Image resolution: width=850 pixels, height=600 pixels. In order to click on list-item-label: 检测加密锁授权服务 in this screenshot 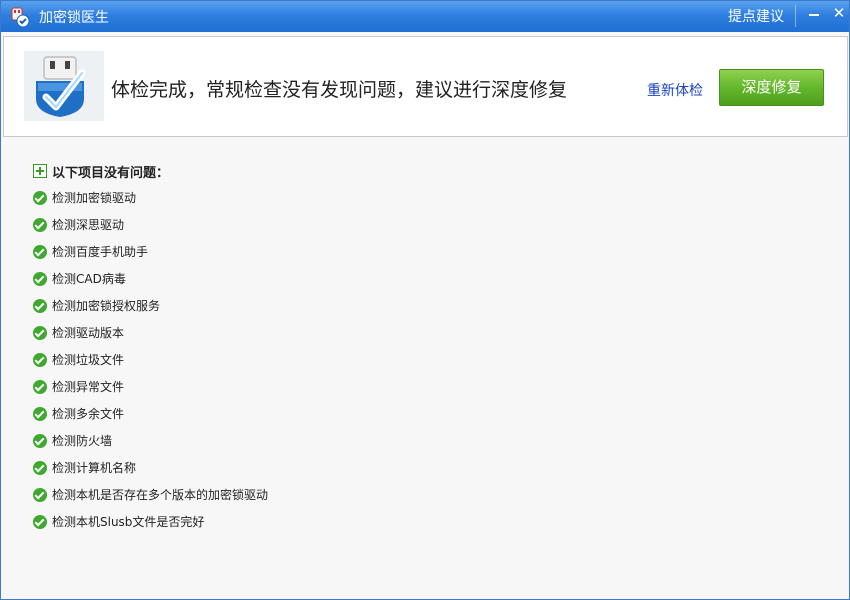, I will do `click(106, 306)`.